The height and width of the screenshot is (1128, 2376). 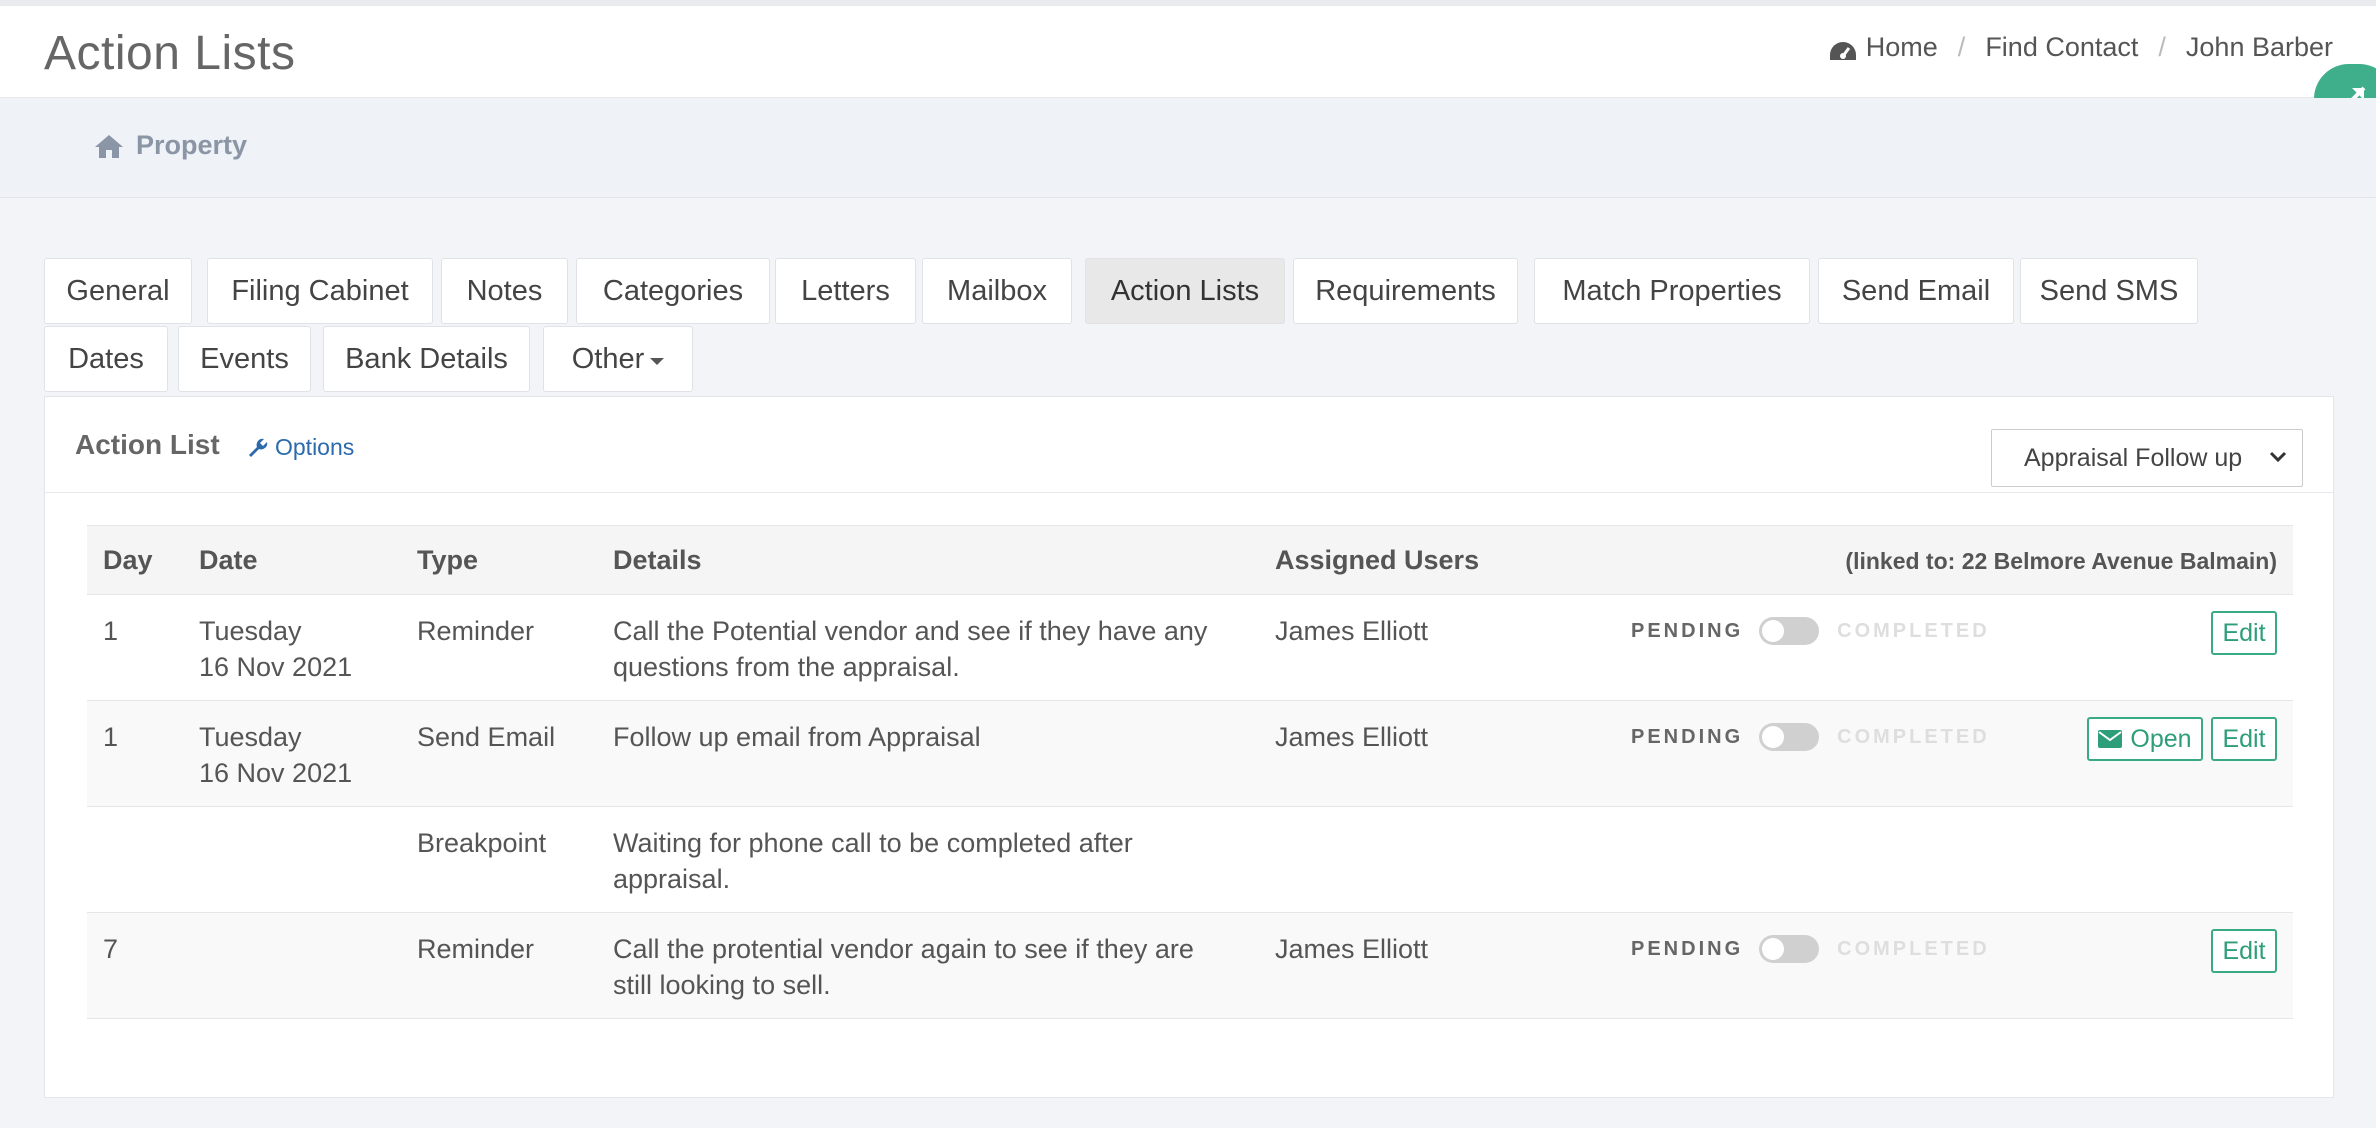 I want to click on home-icon, so click(x=109, y=146).